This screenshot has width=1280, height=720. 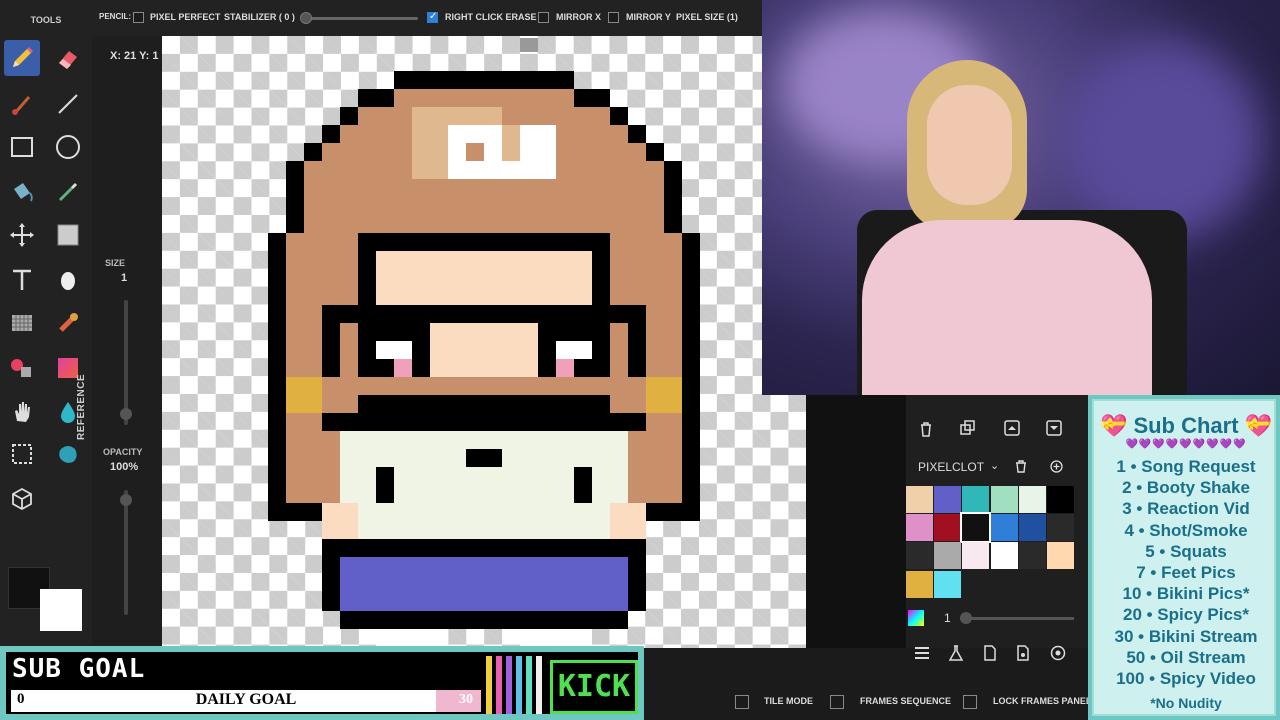 I want to click on opacity-slider, so click(x=126, y=552).